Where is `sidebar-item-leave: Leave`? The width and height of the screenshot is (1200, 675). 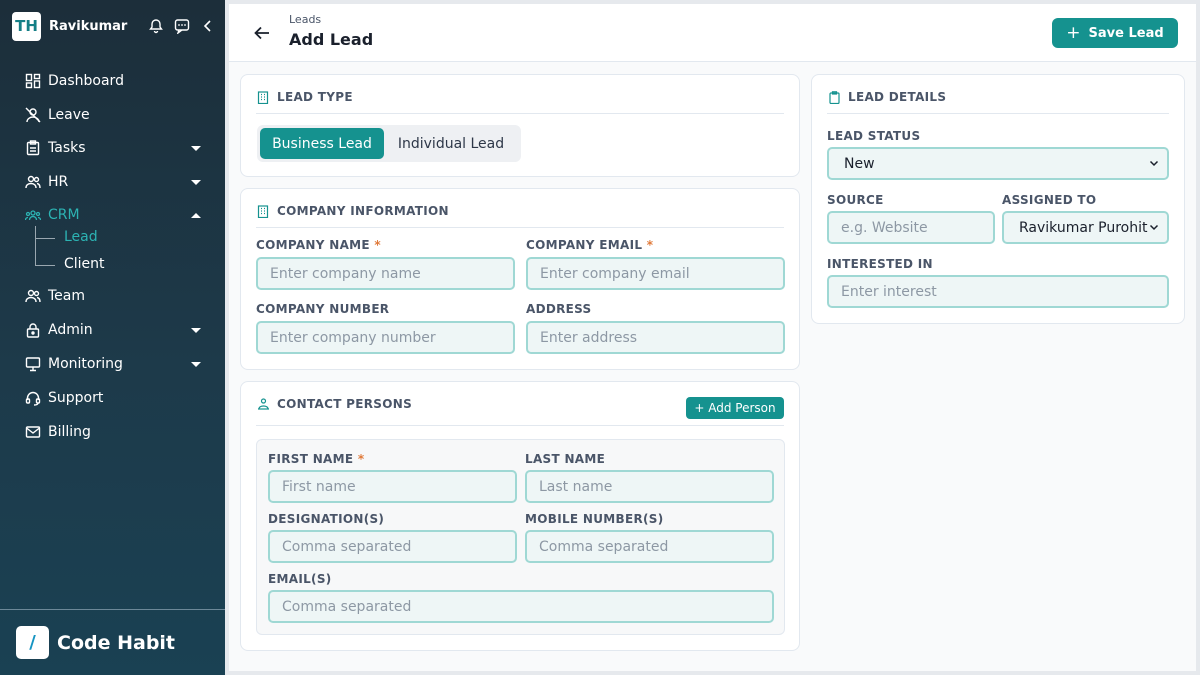 sidebar-item-leave: Leave is located at coordinates (112, 115).